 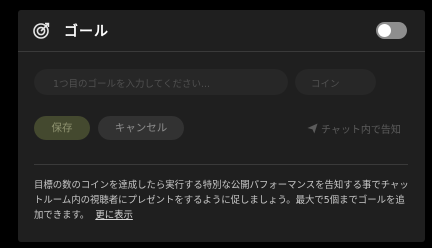 I want to click on save-button: 保存, so click(x=62, y=128).